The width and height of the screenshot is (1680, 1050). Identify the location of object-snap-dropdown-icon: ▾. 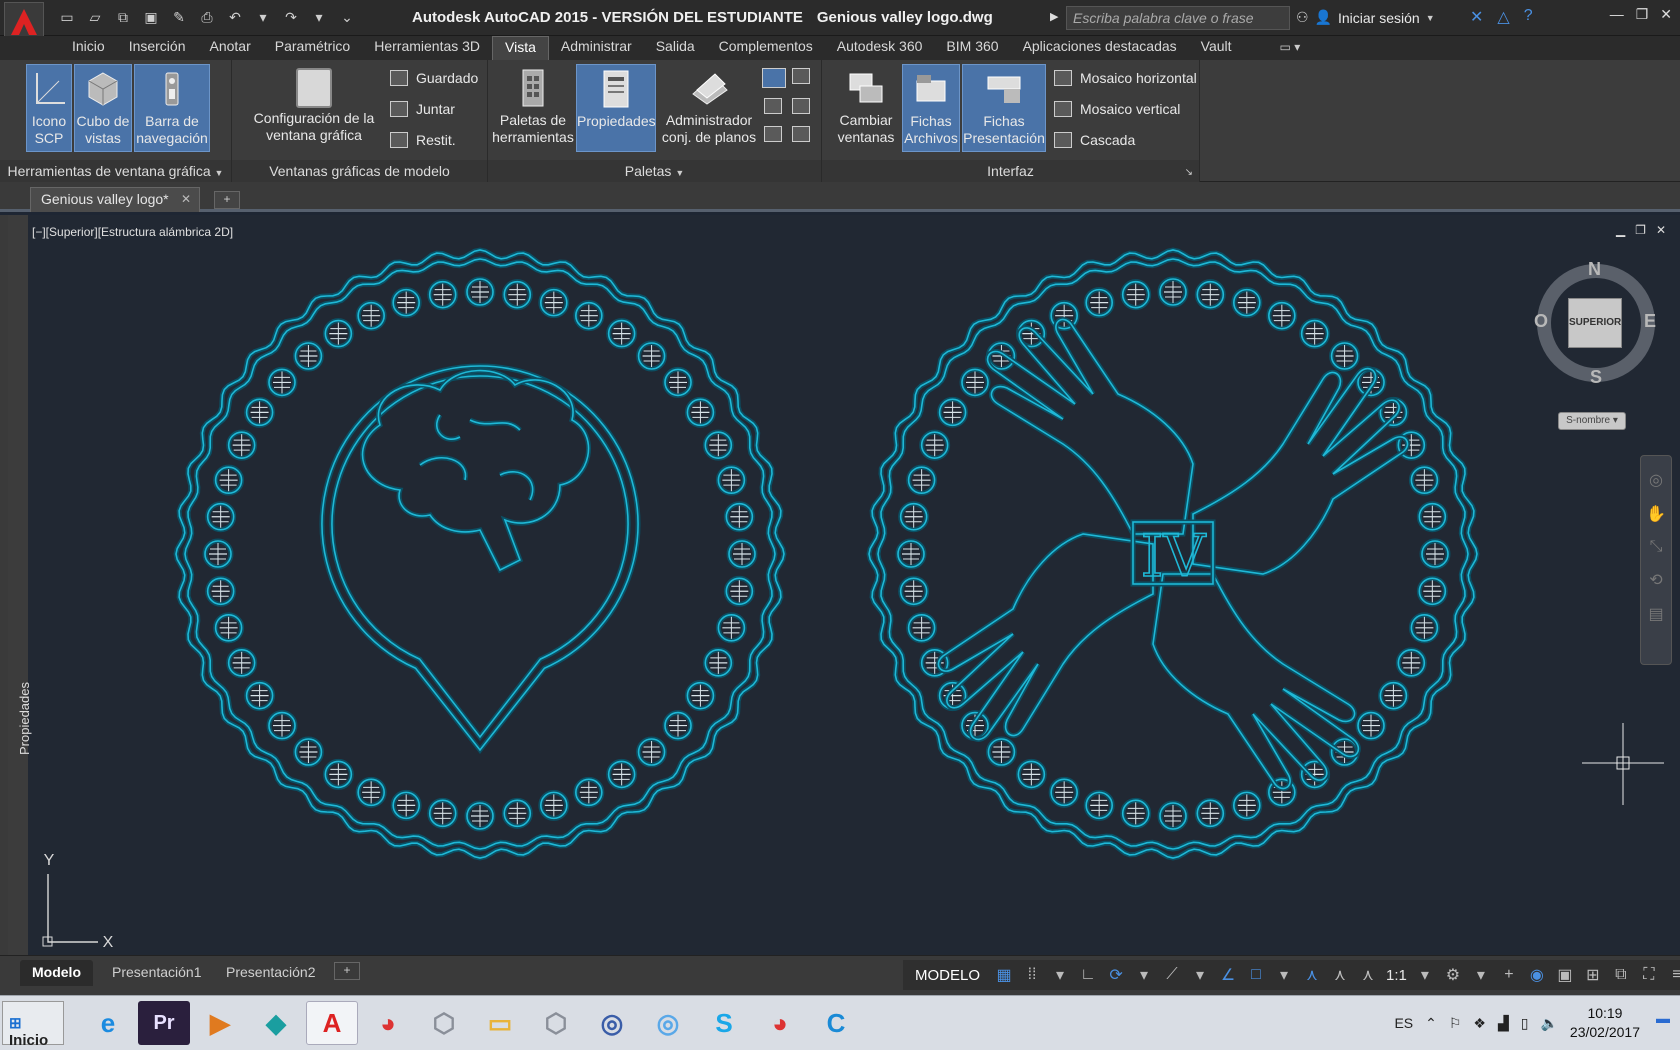
(1284, 975).